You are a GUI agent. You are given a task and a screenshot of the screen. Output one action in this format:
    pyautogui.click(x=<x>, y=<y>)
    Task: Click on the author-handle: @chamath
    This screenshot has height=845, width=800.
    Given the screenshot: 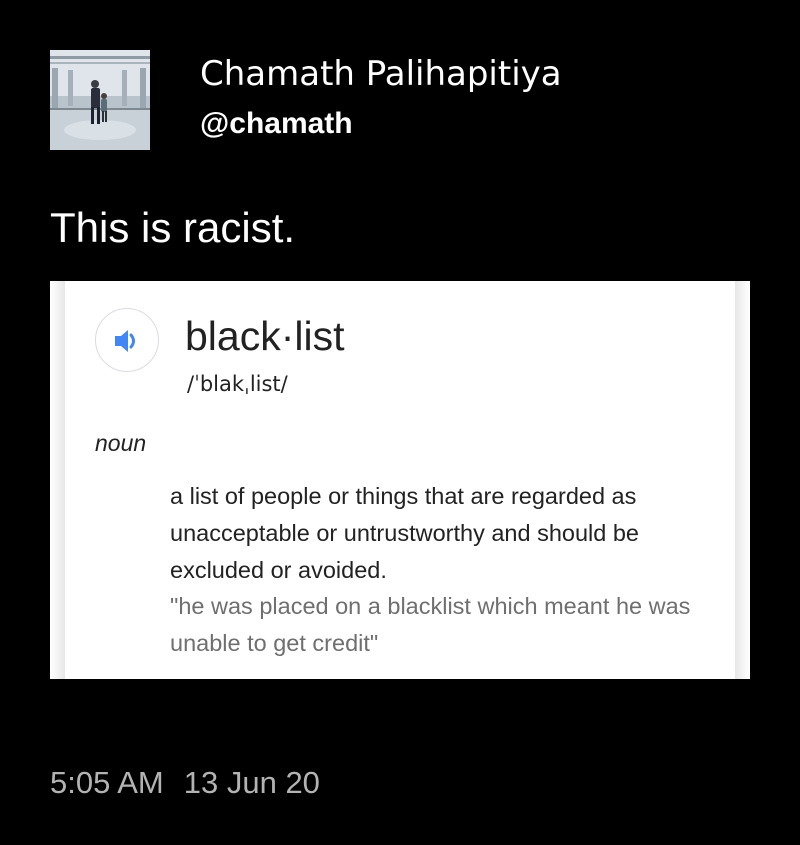 What is the action you would take?
    pyautogui.click(x=276, y=124)
    